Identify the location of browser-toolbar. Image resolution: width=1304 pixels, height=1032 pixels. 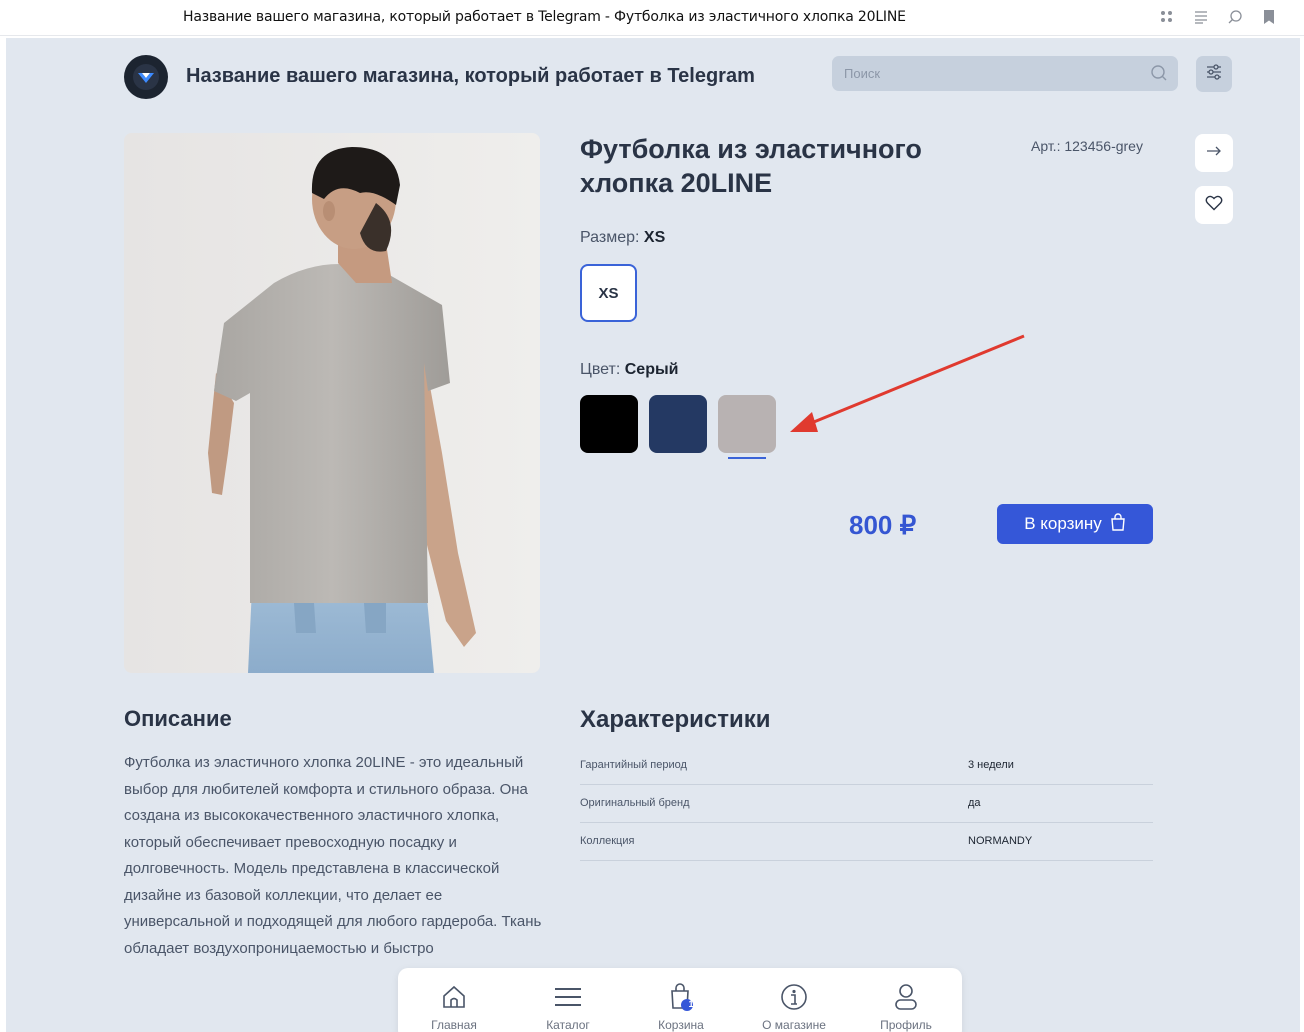
(1218, 17).